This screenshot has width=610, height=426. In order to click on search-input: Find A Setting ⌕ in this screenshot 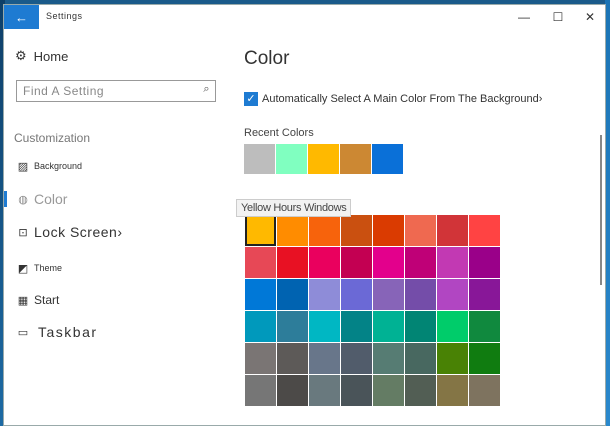, I will do `click(116, 91)`.